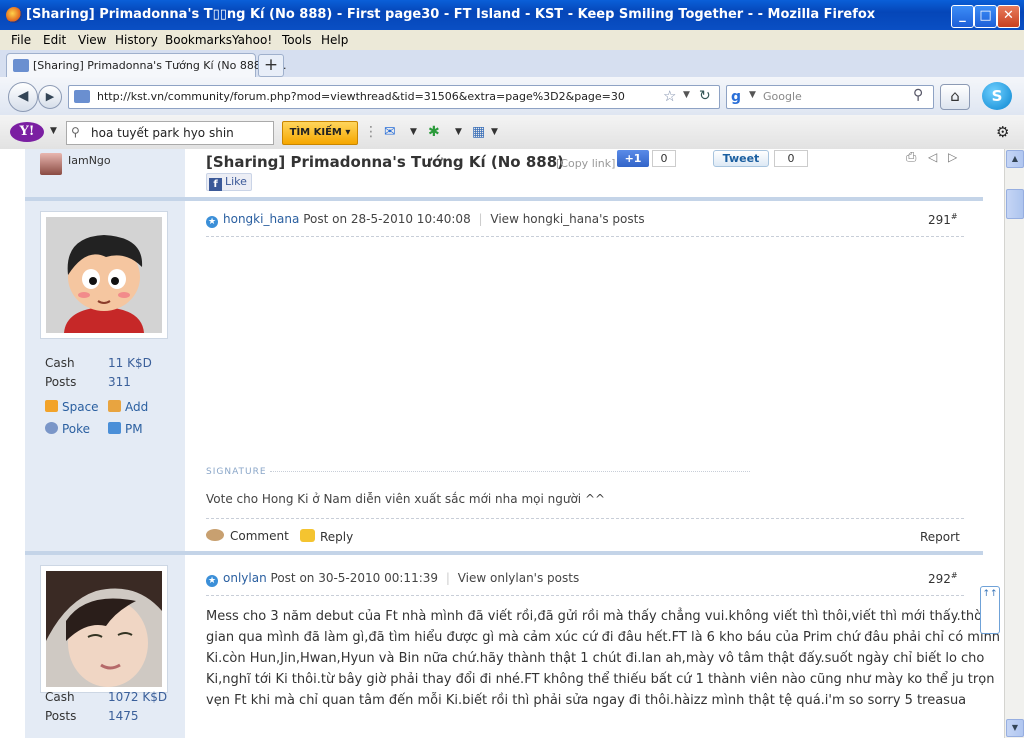 The image size is (1024, 738). What do you see at coordinates (952, 157) in the screenshot?
I see `next-thread-icon: ▷` at bounding box center [952, 157].